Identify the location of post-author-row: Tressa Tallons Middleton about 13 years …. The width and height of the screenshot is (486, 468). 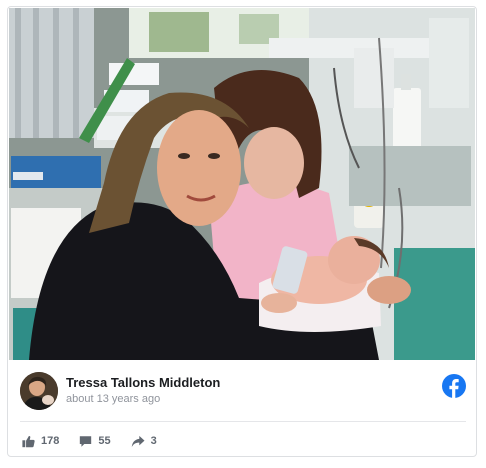
(243, 391).